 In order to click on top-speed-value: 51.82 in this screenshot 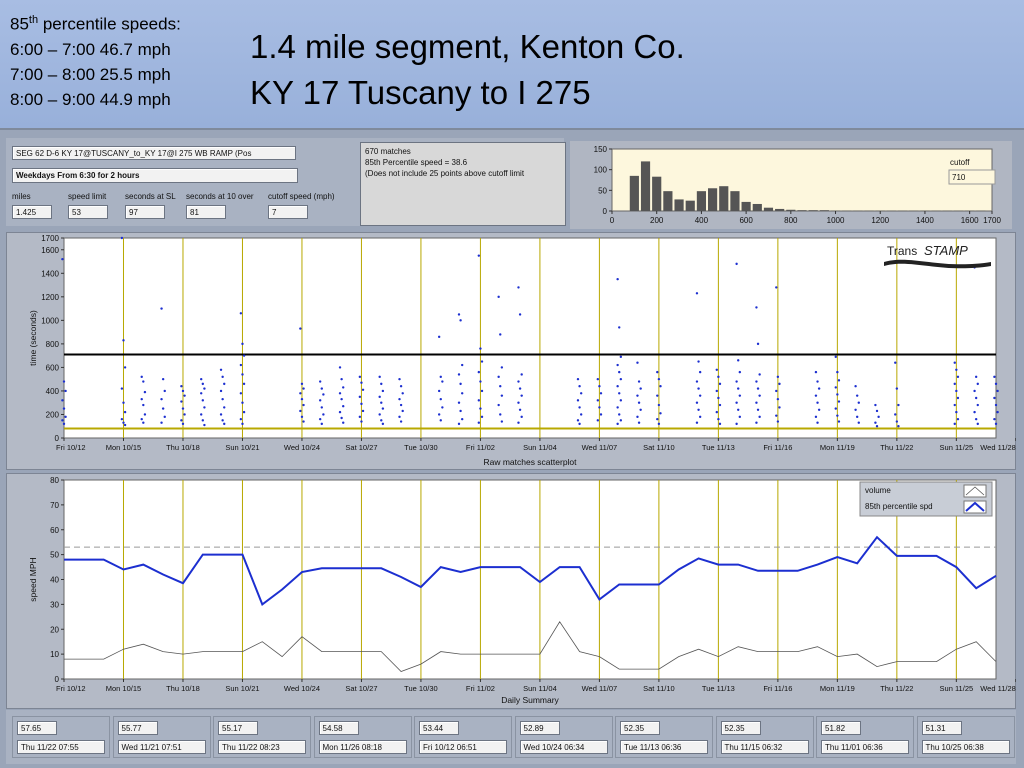, I will do `click(841, 728)`.